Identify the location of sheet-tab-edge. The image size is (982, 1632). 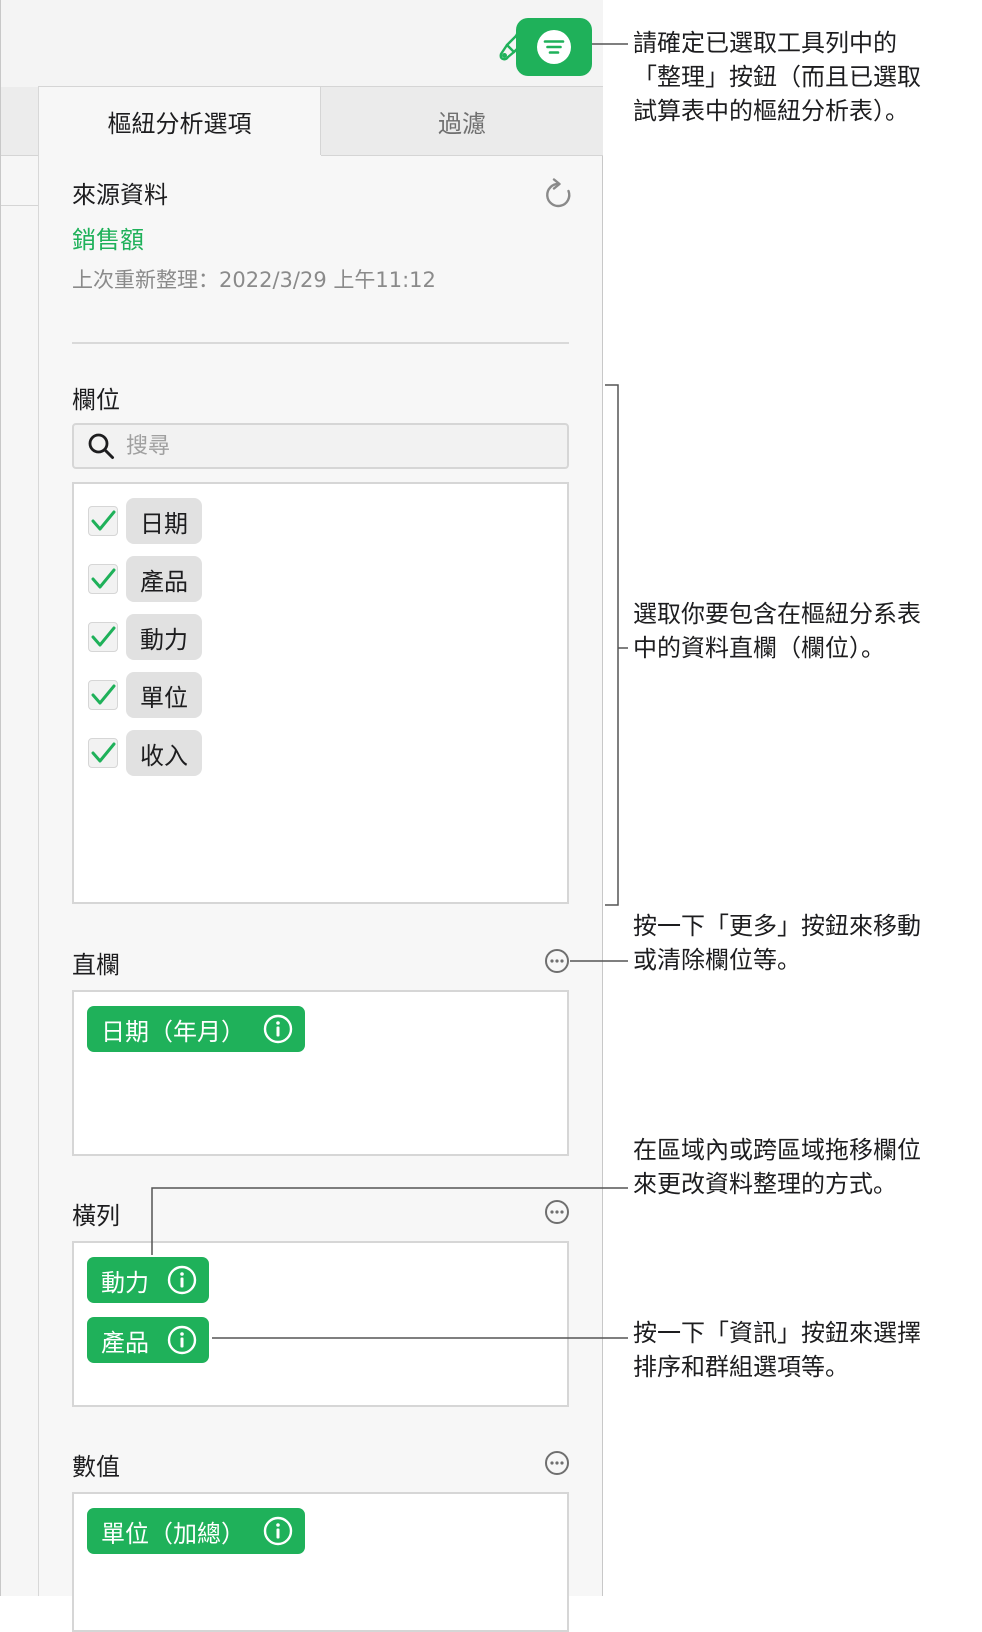
(20, 121).